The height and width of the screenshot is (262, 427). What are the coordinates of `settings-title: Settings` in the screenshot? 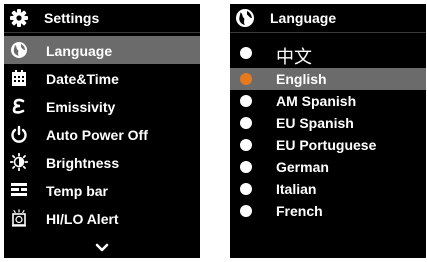 It's located at (72, 18).